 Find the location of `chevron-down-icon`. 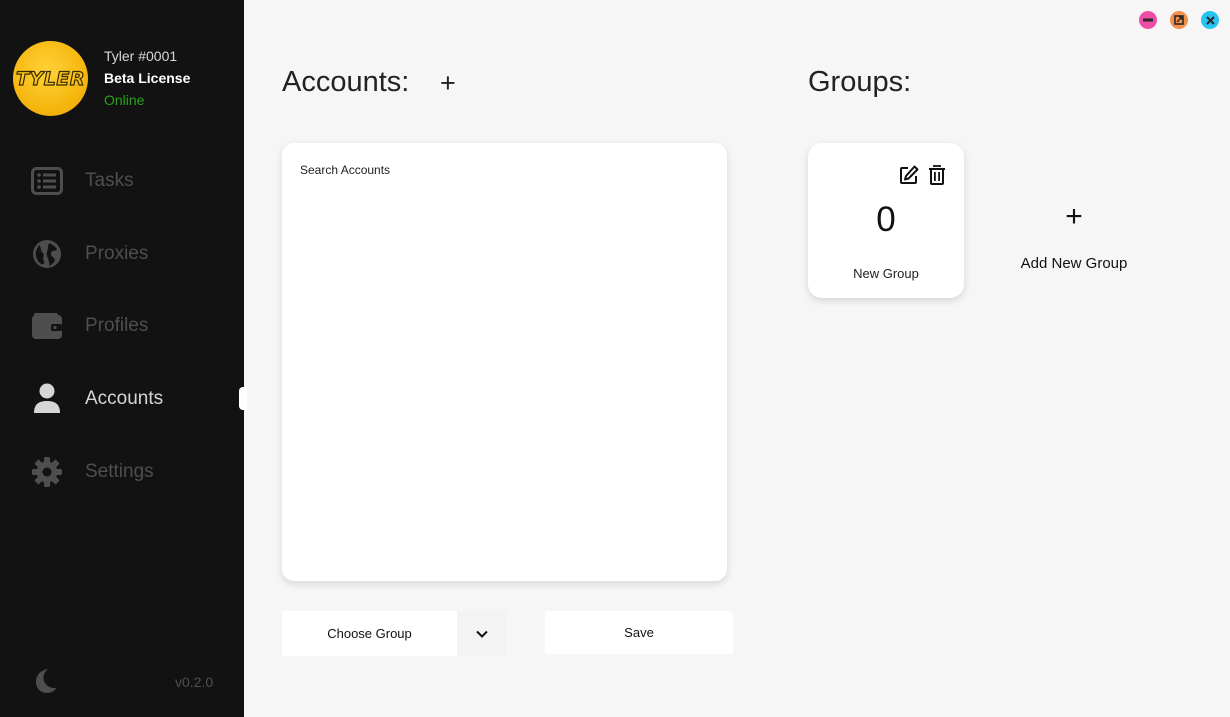

chevron-down-icon is located at coordinates (481, 634).